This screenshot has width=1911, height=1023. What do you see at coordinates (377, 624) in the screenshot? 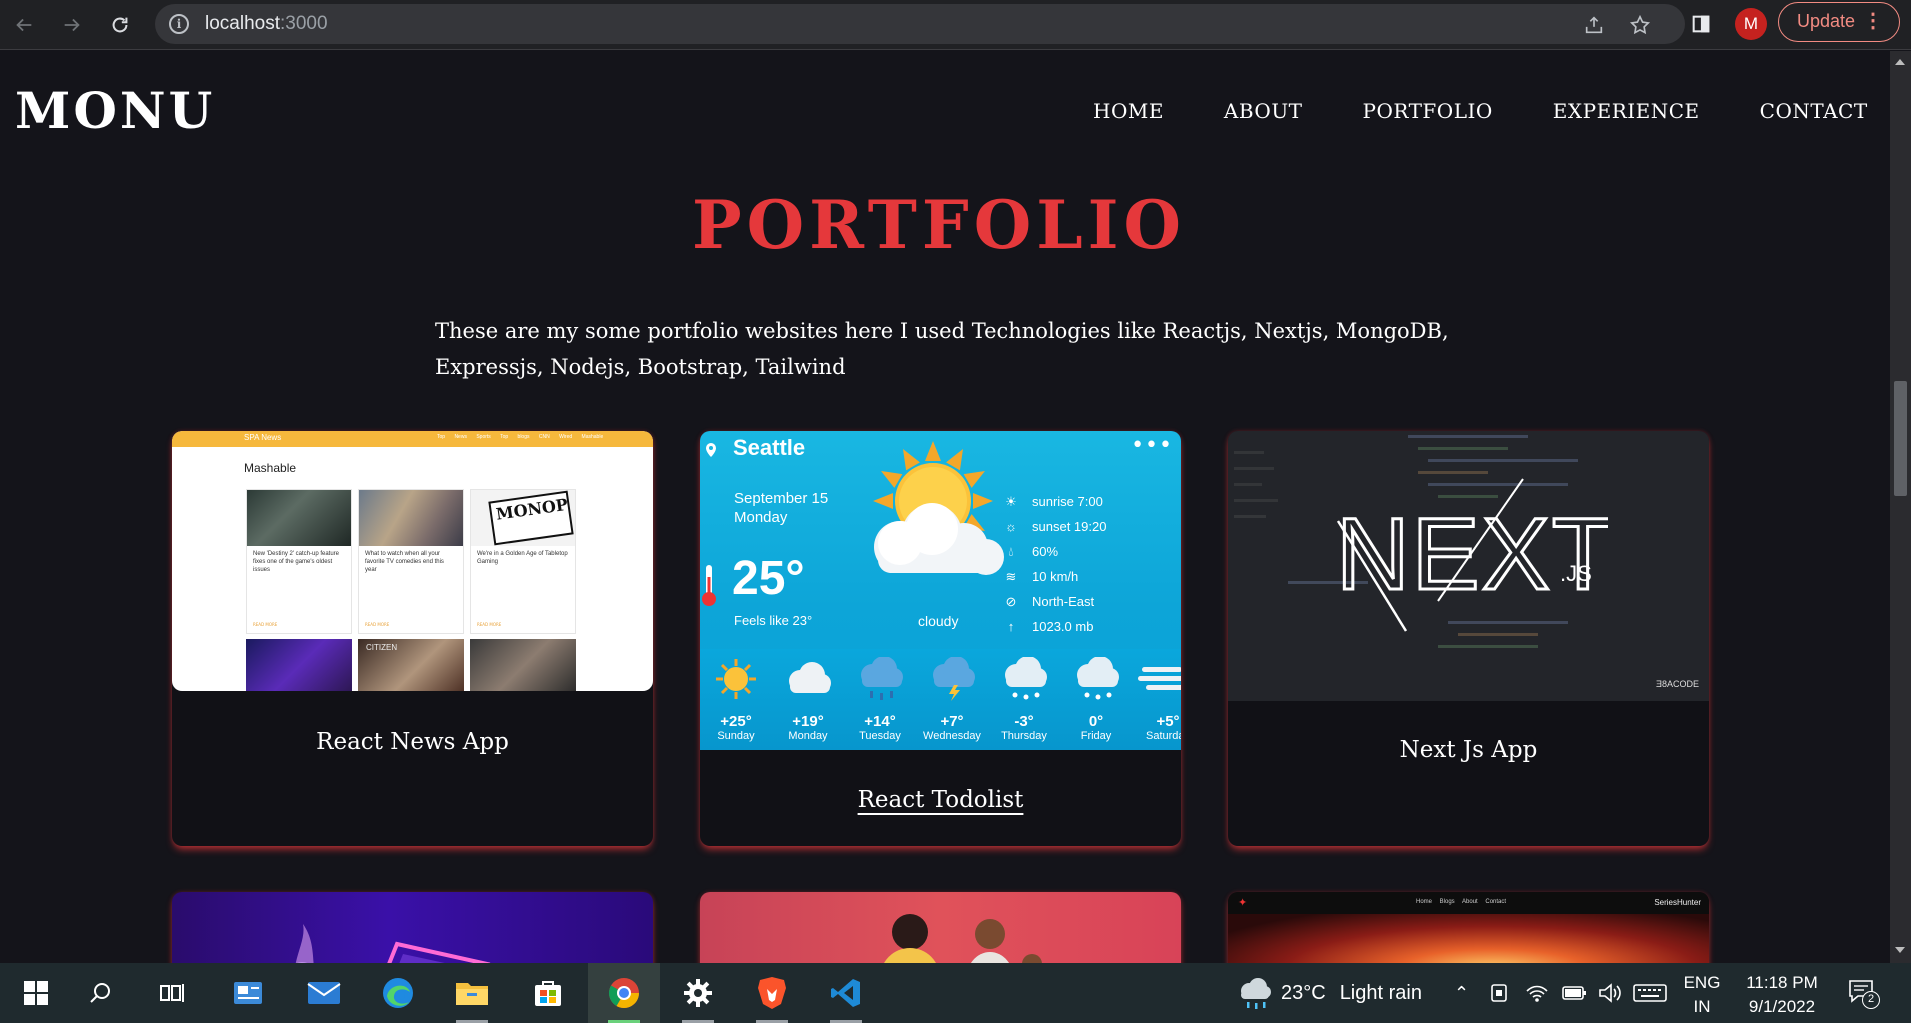
I see `news-read-more: READ MORE` at bounding box center [377, 624].